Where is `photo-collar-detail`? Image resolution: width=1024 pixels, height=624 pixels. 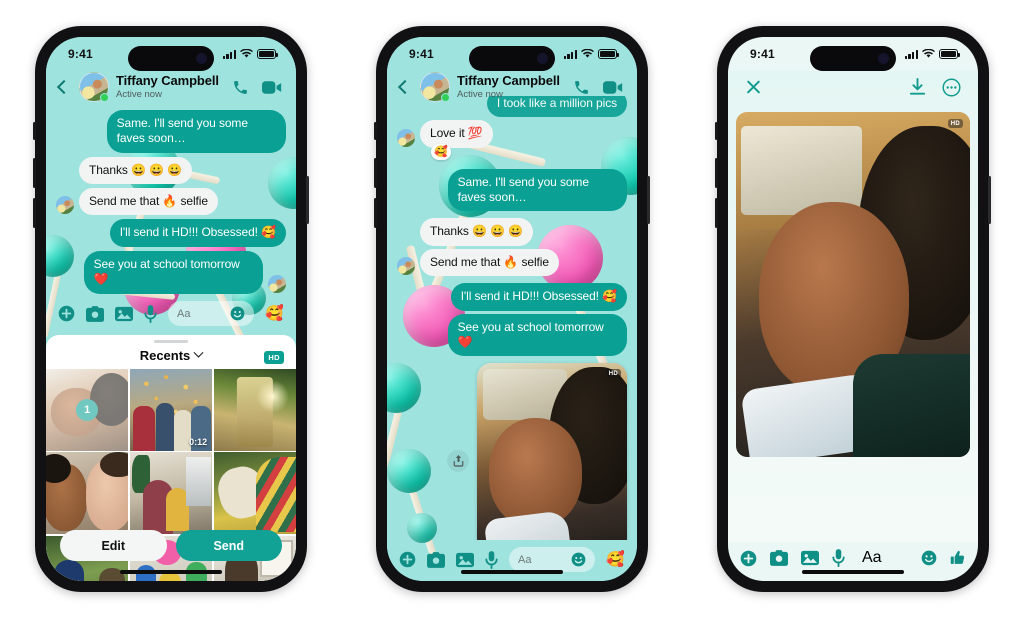 photo-collar-detail is located at coordinates (527, 525).